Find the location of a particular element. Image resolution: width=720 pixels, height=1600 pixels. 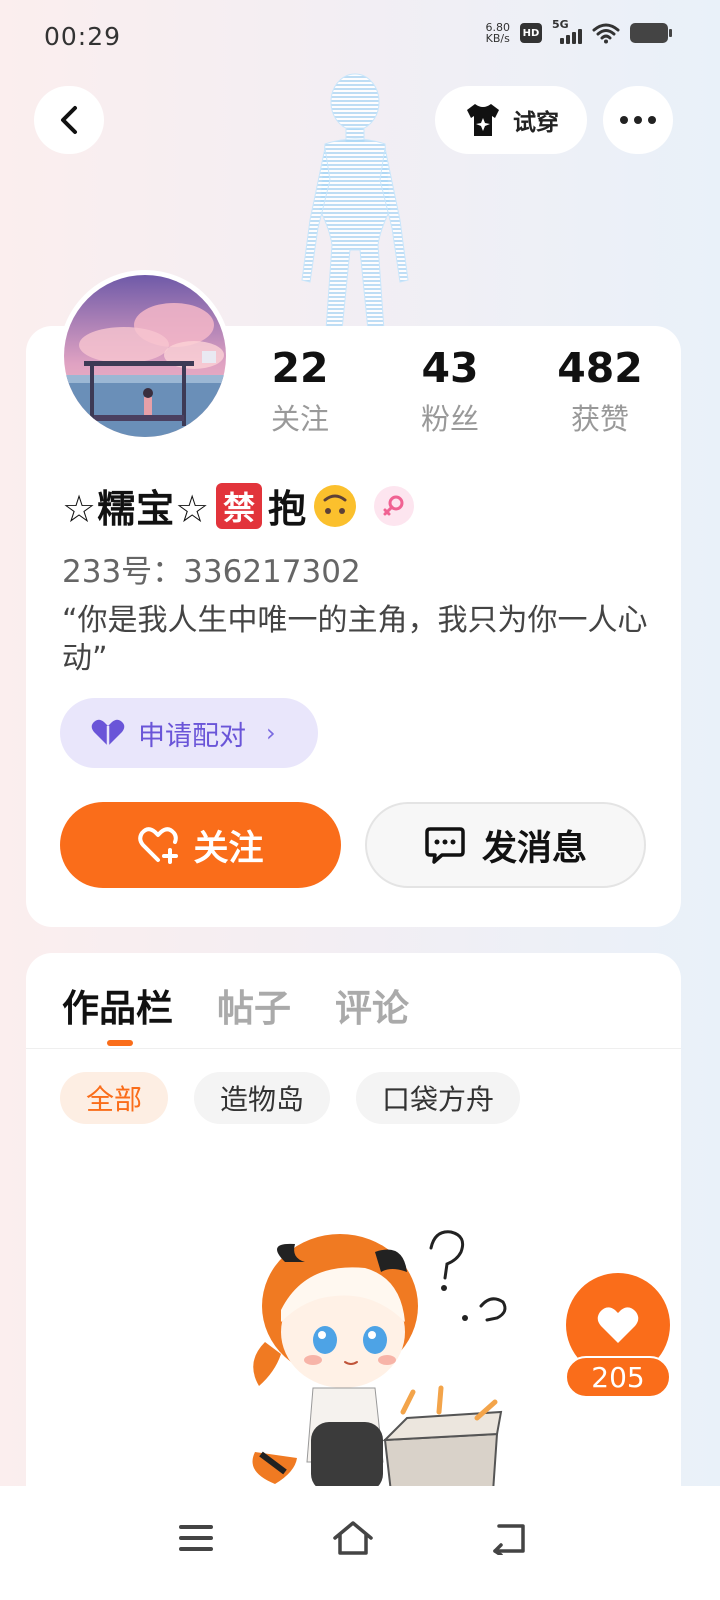

female-icon is located at coordinates (394, 505).